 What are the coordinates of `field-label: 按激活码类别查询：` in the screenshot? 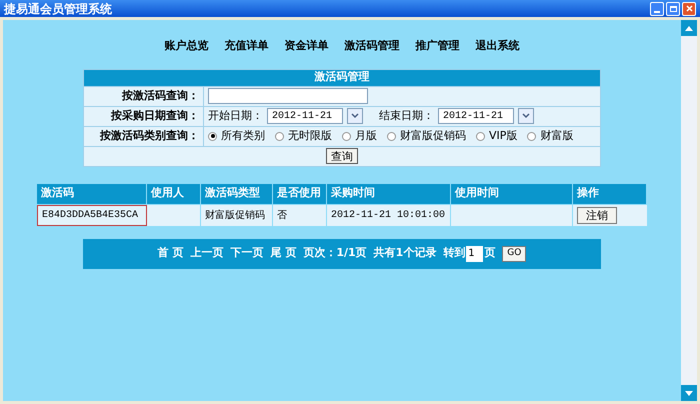 It's located at (149, 136).